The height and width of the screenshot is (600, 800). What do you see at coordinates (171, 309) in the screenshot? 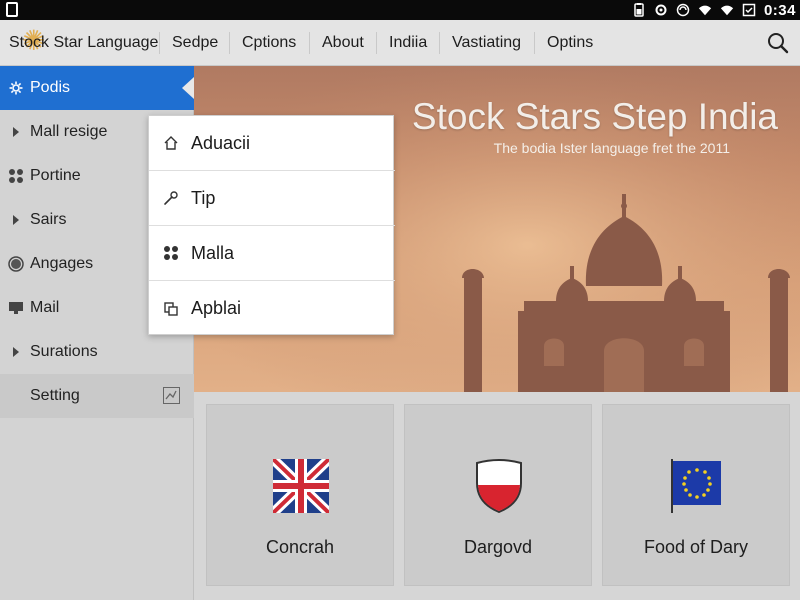
I see `copy-icon` at bounding box center [171, 309].